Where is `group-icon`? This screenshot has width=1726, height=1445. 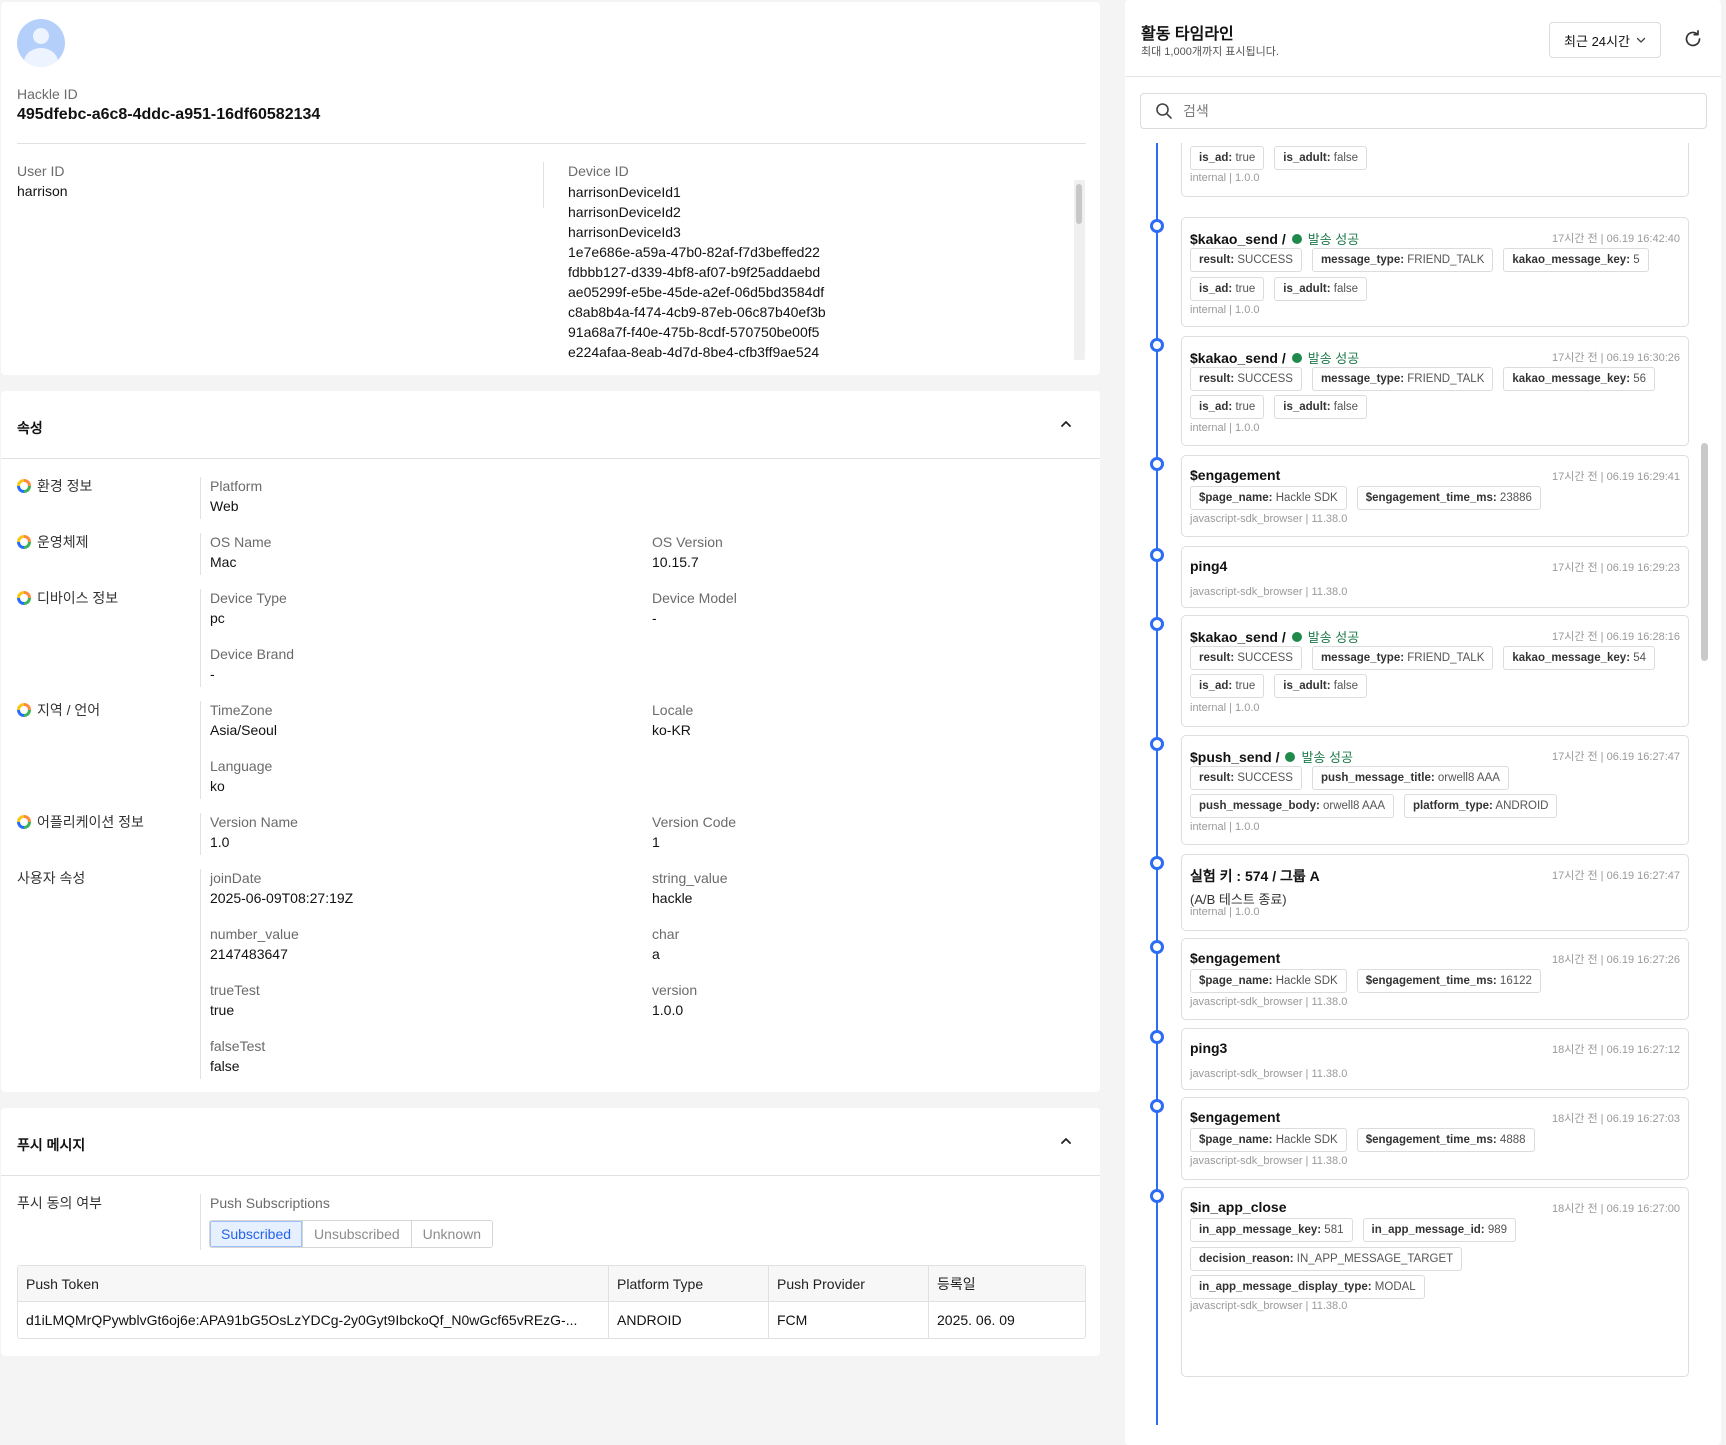 group-icon is located at coordinates (24, 598).